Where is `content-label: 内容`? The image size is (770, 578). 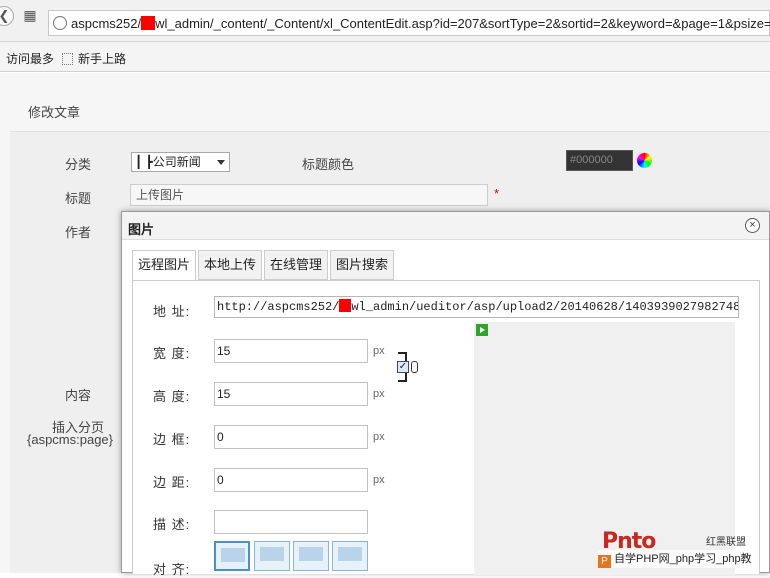
content-label: 内容 is located at coordinates (78, 395).